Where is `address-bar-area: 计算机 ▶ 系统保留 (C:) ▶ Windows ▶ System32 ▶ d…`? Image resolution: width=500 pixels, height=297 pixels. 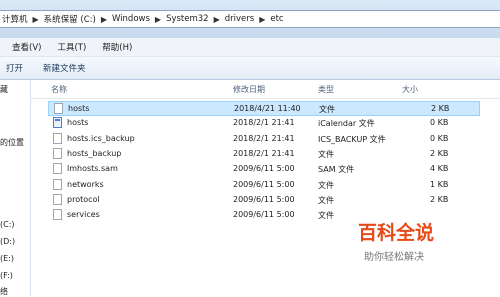 address-bar-area: 计算机 ▶ 系统保留 (C:) ▶ Windows ▶ System32 ▶ d… is located at coordinates (250, 19).